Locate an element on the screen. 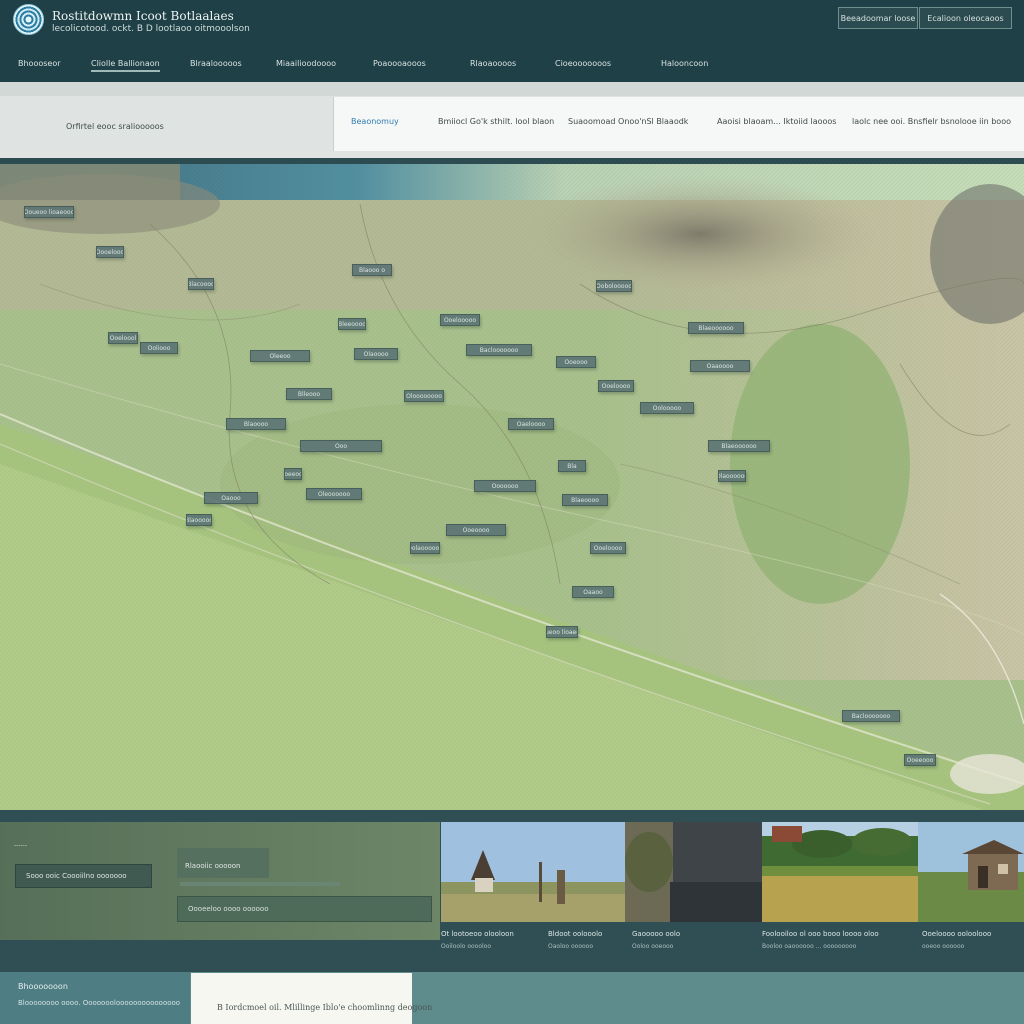 This screenshot has height=1024, width=1024. filter-tab-1: Bmiiocl Go'k sthilt. lool blaon is located at coordinates (496, 121).